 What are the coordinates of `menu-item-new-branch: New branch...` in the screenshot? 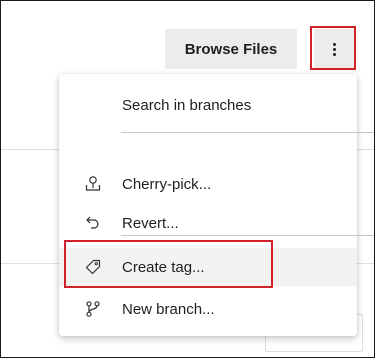 It's located at (208, 309).